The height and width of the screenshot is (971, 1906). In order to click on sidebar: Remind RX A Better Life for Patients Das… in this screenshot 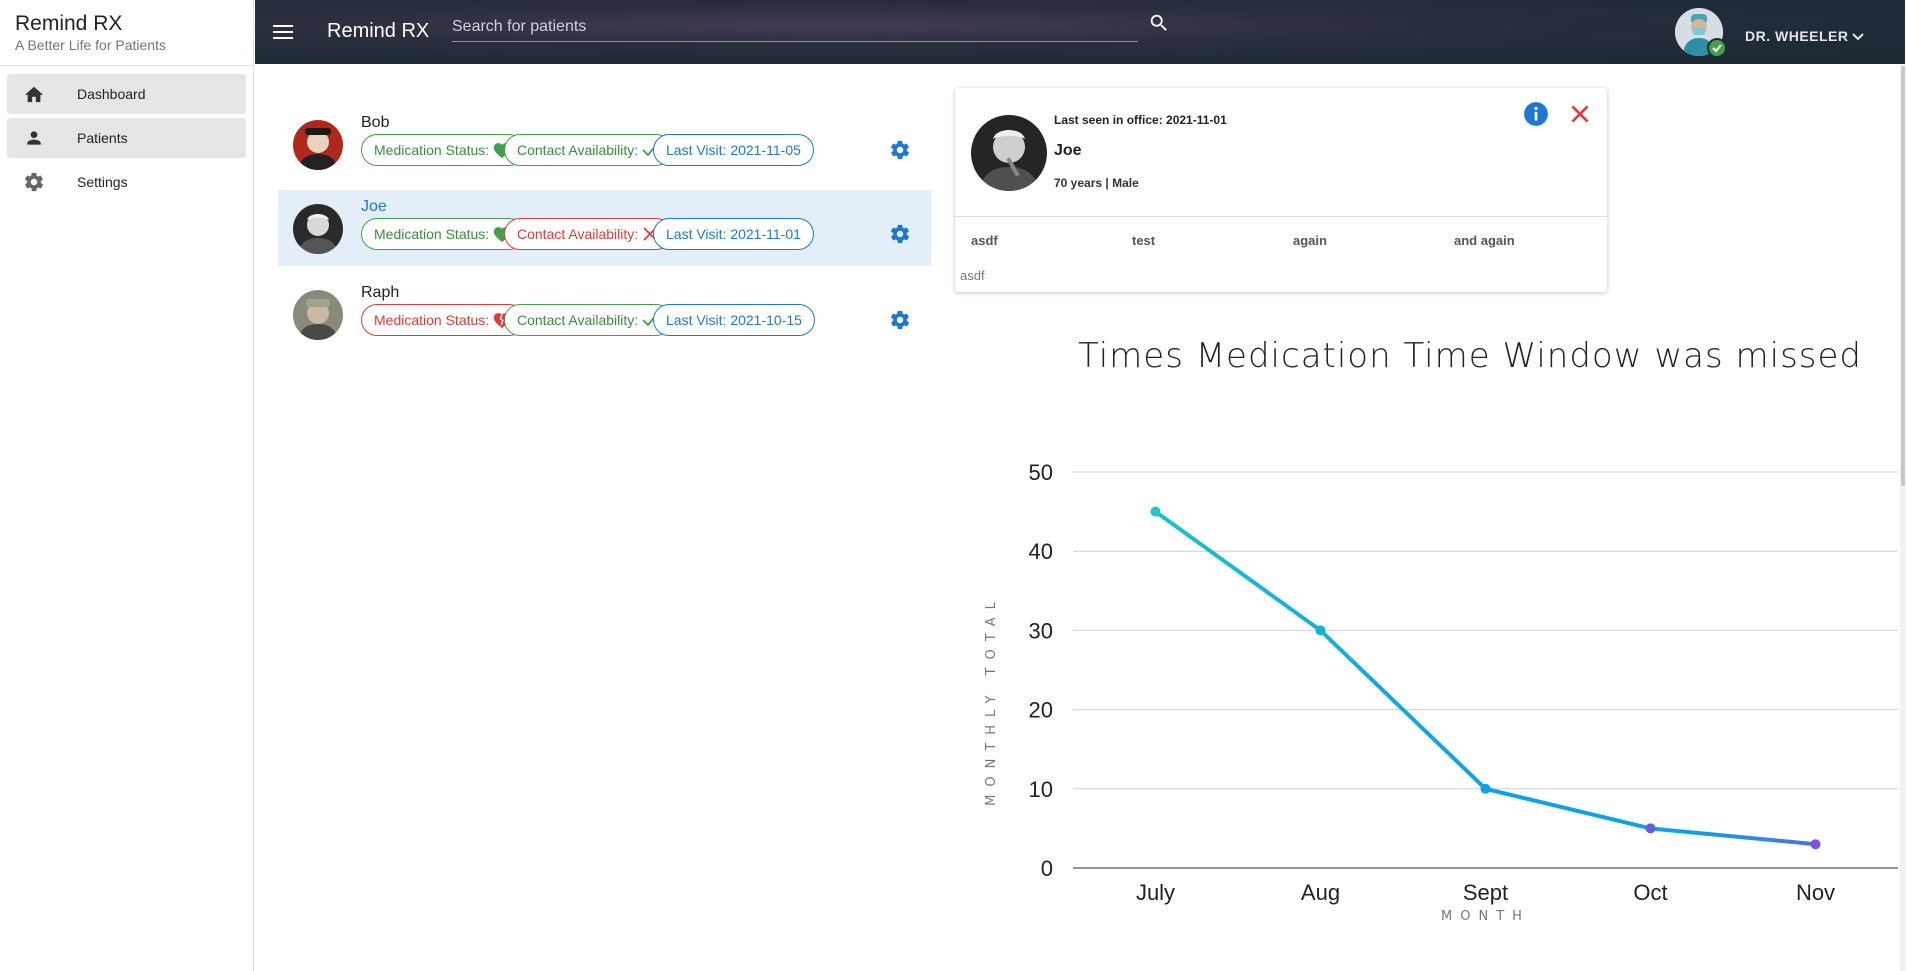, I will do `click(127, 485)`.